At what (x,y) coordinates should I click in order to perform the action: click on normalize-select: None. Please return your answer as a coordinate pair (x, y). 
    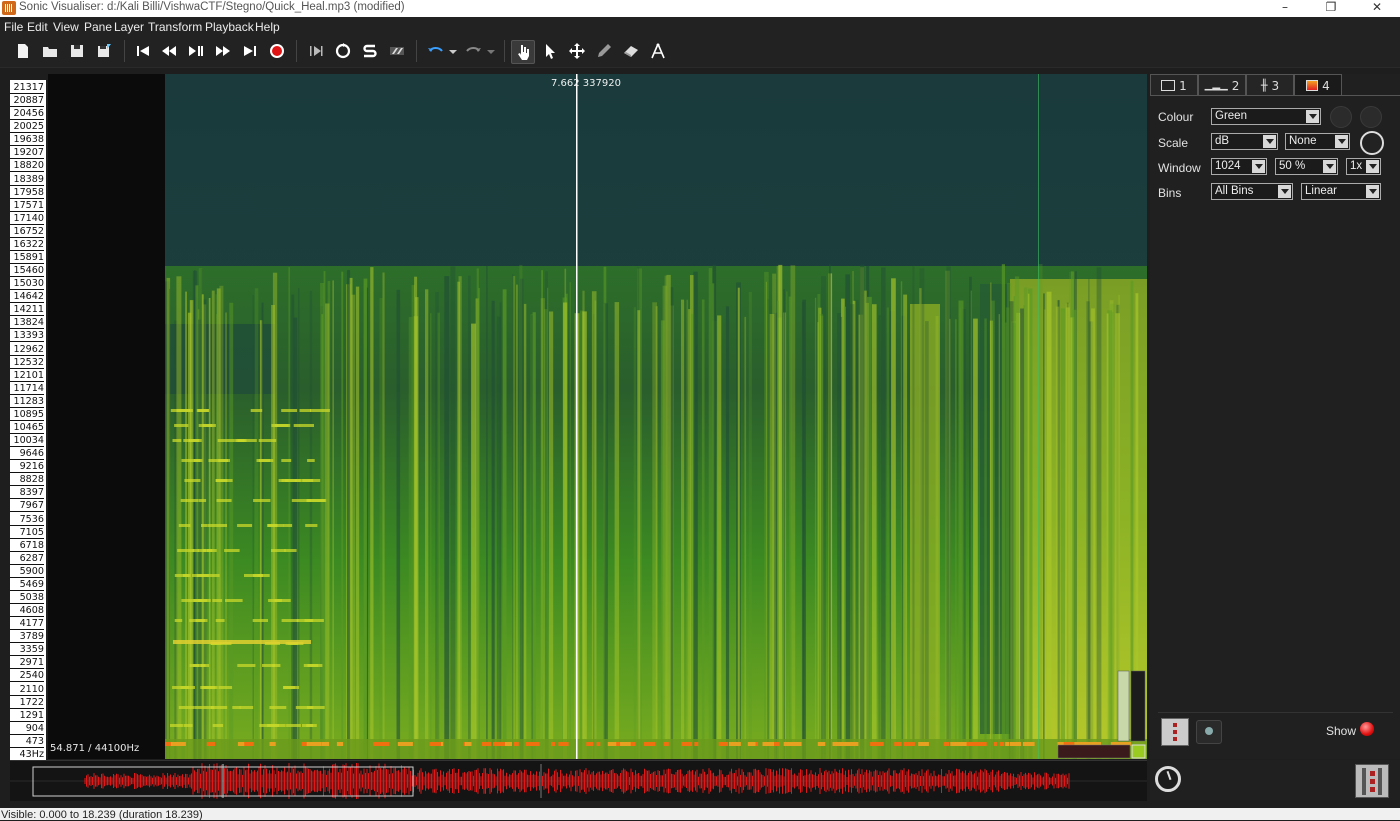
    Looking at the image, I should click on (1317, 141).